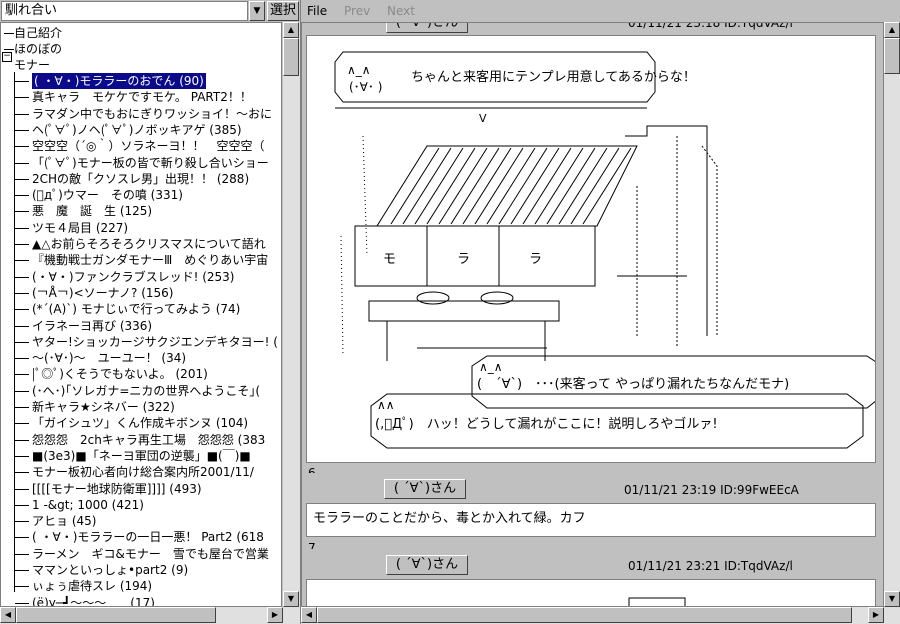  I want to click on tree-item: 『機動戦士ガンダモナーⅢ めぐりあい宇宙, so click(141, 260).